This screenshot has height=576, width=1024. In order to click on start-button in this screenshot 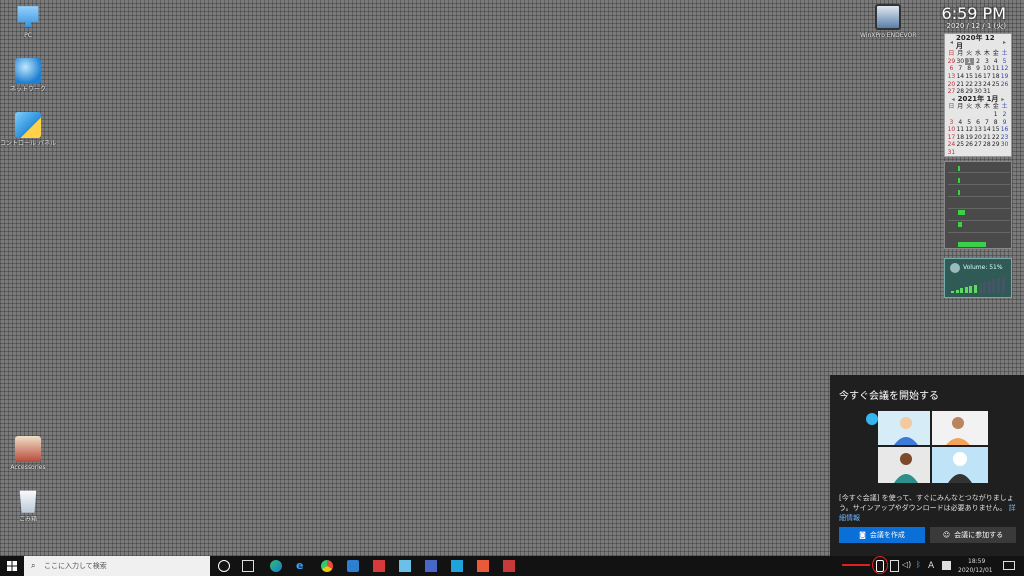, I will do `click(12, 566)`.